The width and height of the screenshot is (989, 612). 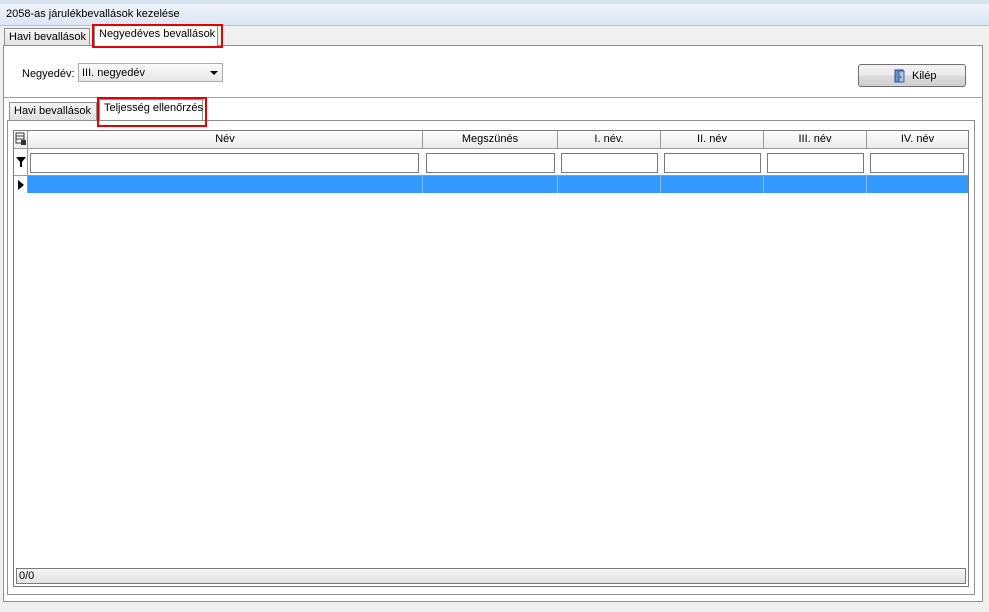 I want to click on column-header-iii-nev: III. név, so click(x=815, y=139).